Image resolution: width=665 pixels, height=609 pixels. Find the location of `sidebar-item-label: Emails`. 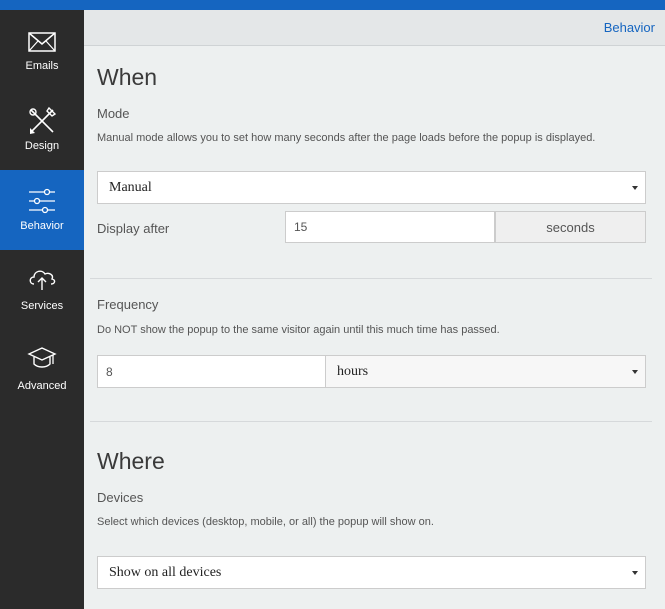

sidebar-item-label: Emails is located at coordinates (42, 66).